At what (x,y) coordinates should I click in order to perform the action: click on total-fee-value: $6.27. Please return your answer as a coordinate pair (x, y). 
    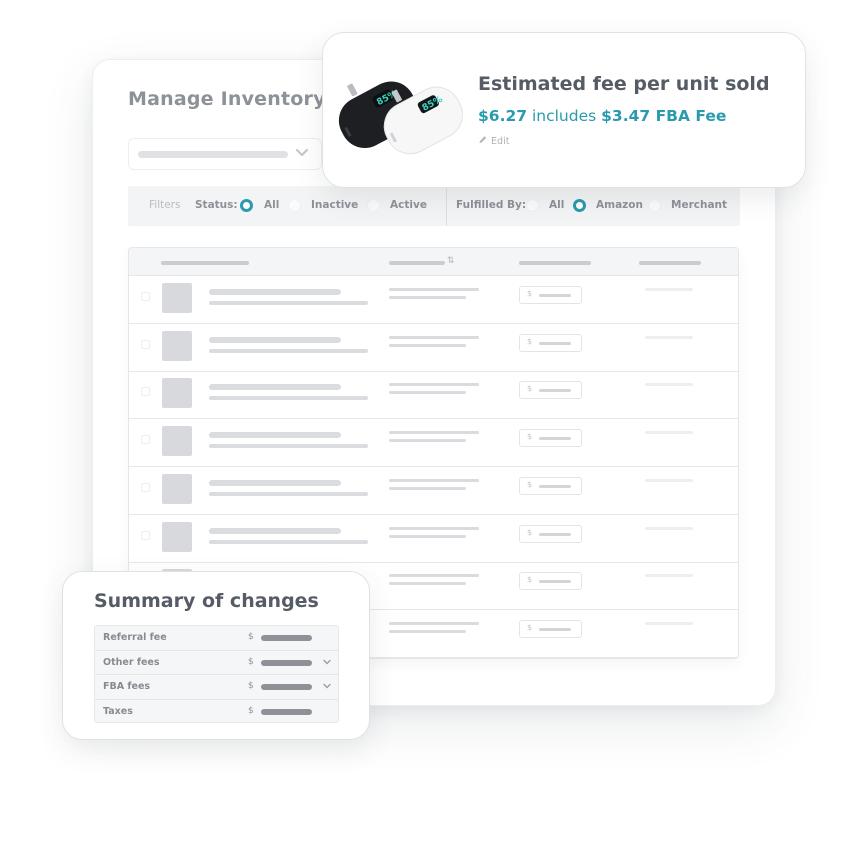
    Looking at the image, I should click on (503, 116).